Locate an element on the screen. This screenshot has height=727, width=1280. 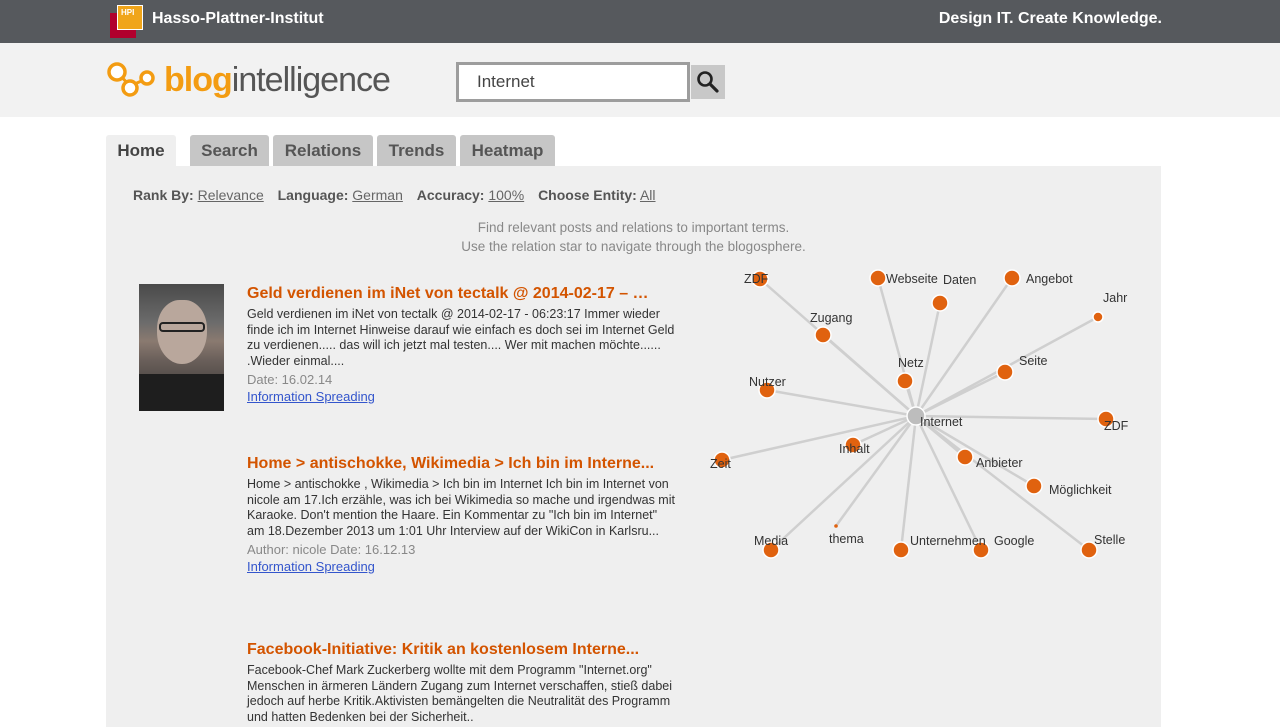
node-label: Zeit is located at coordinates (720, 464).